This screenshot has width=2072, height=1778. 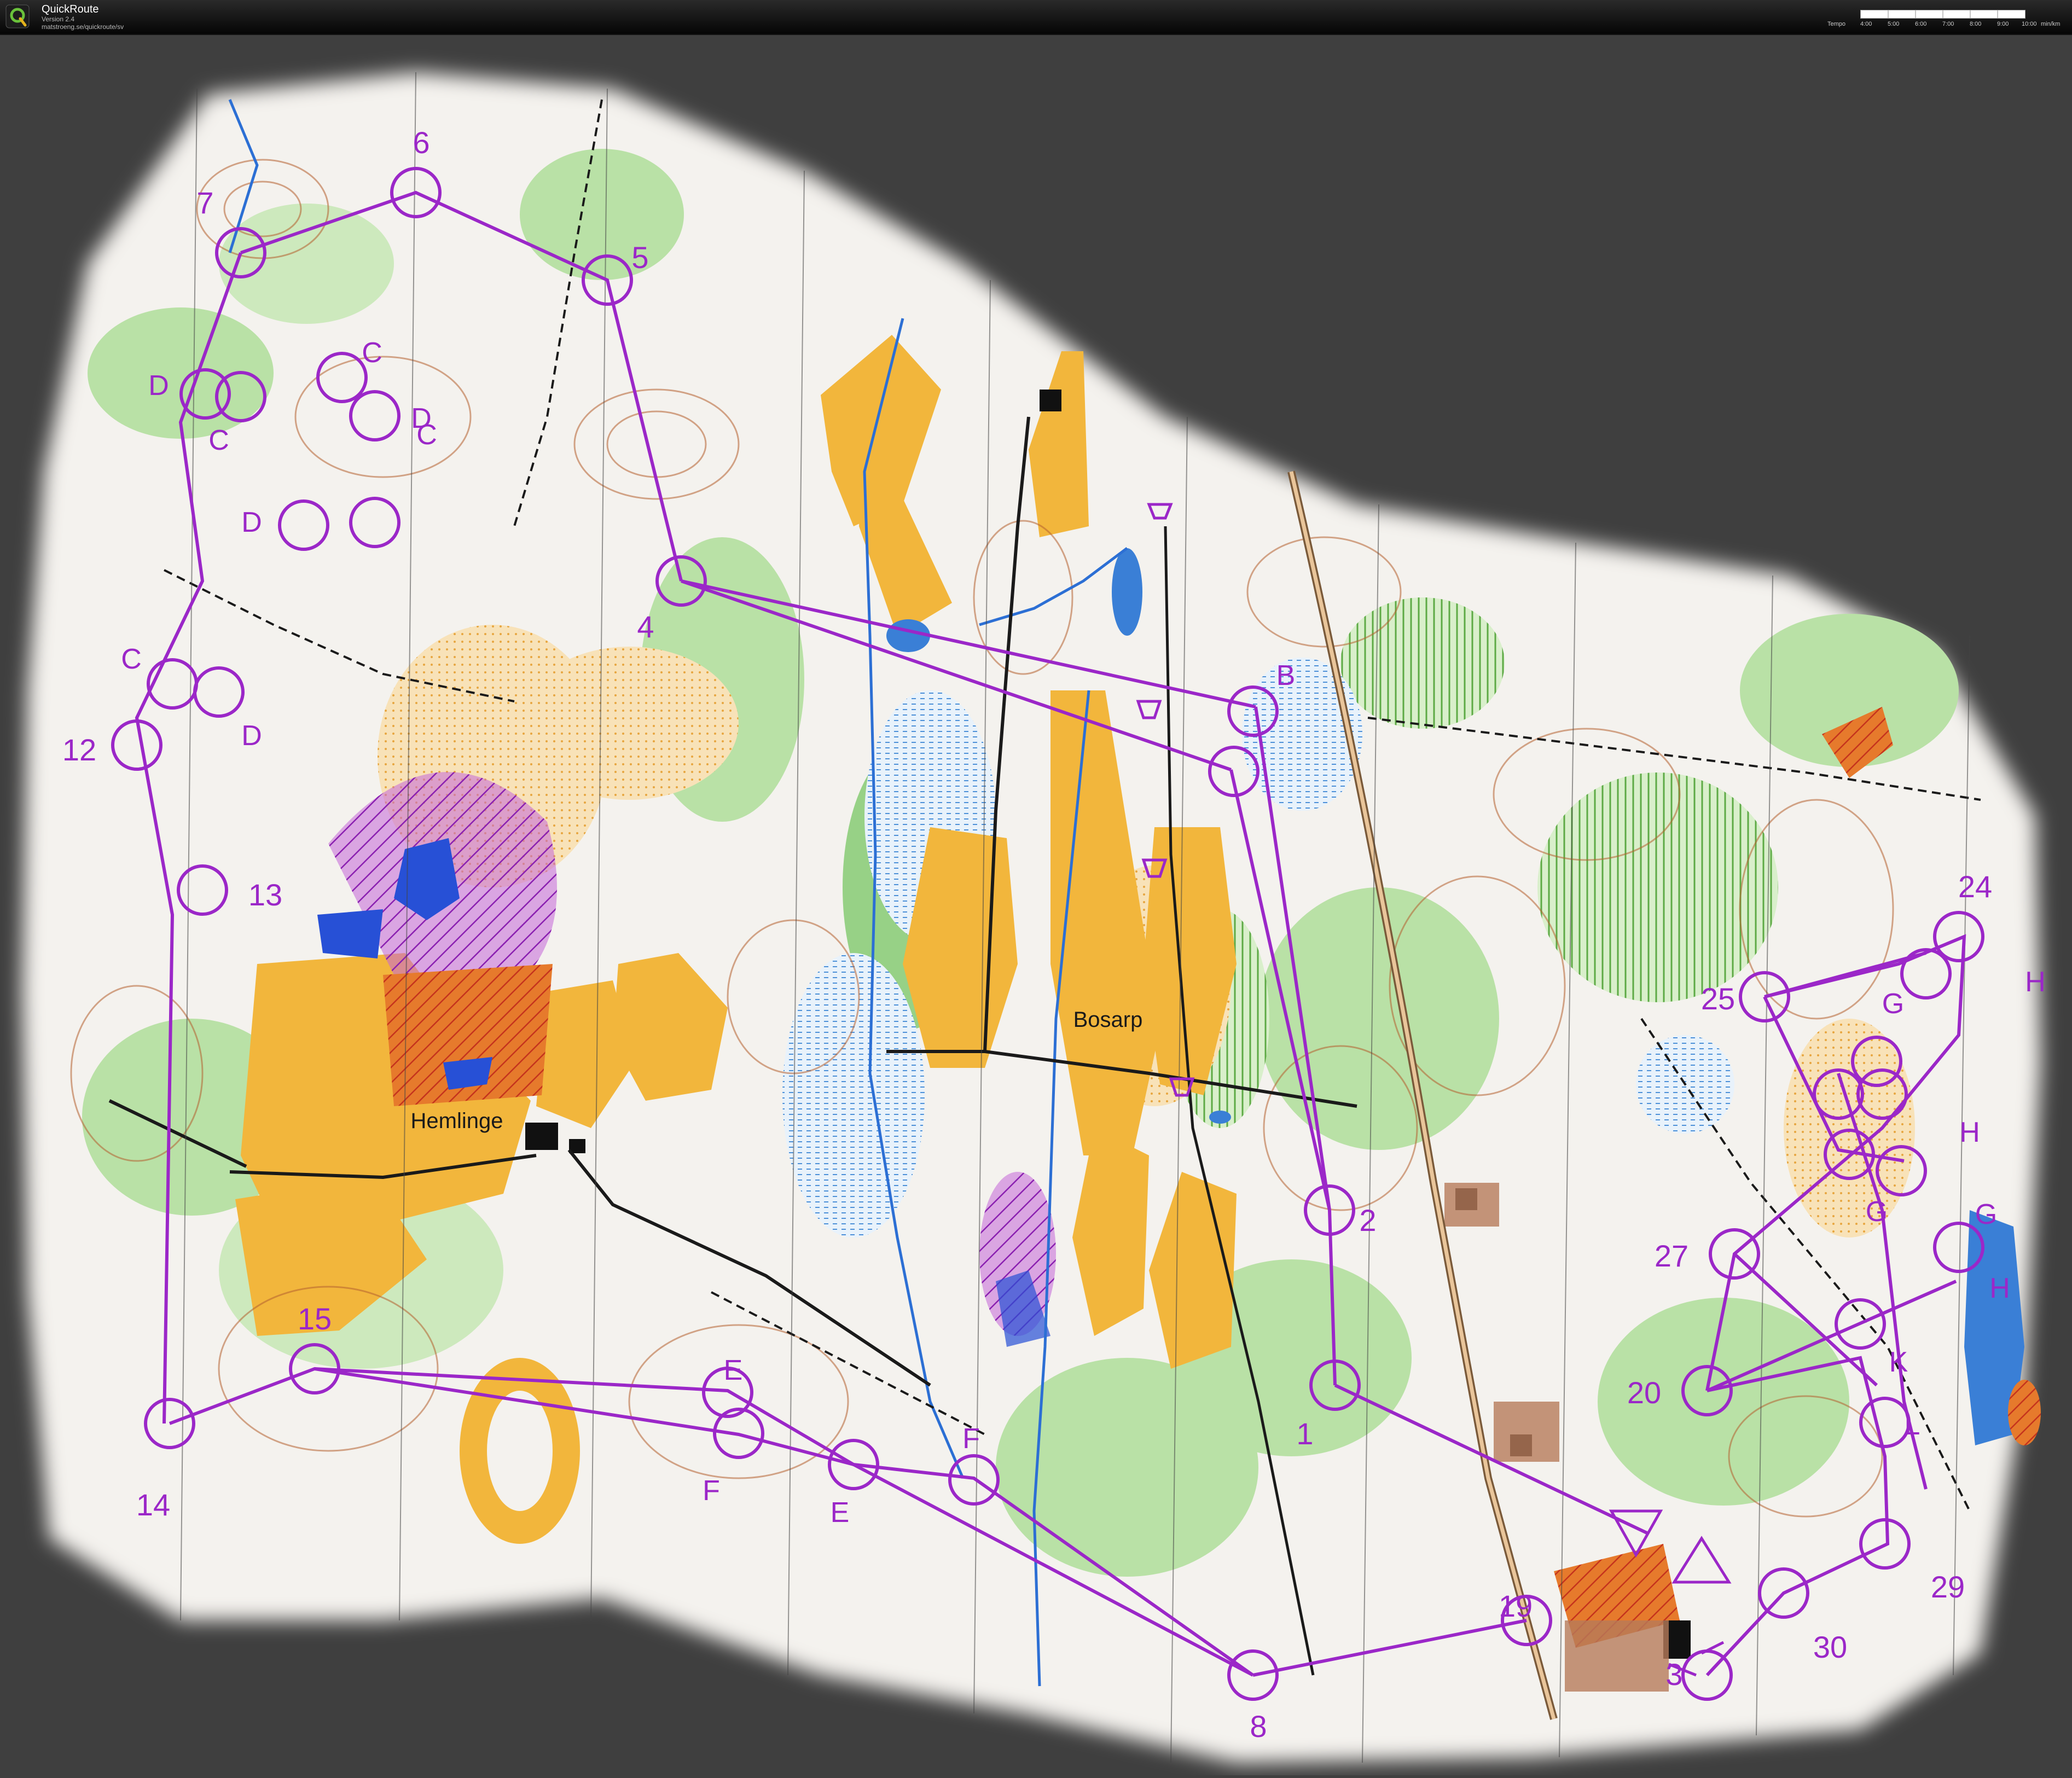 What do you see at coordinates (1921, 24) in the screenshot?
I see `tempo-tick-label: 6:00` at bounding box center [1921, 24].